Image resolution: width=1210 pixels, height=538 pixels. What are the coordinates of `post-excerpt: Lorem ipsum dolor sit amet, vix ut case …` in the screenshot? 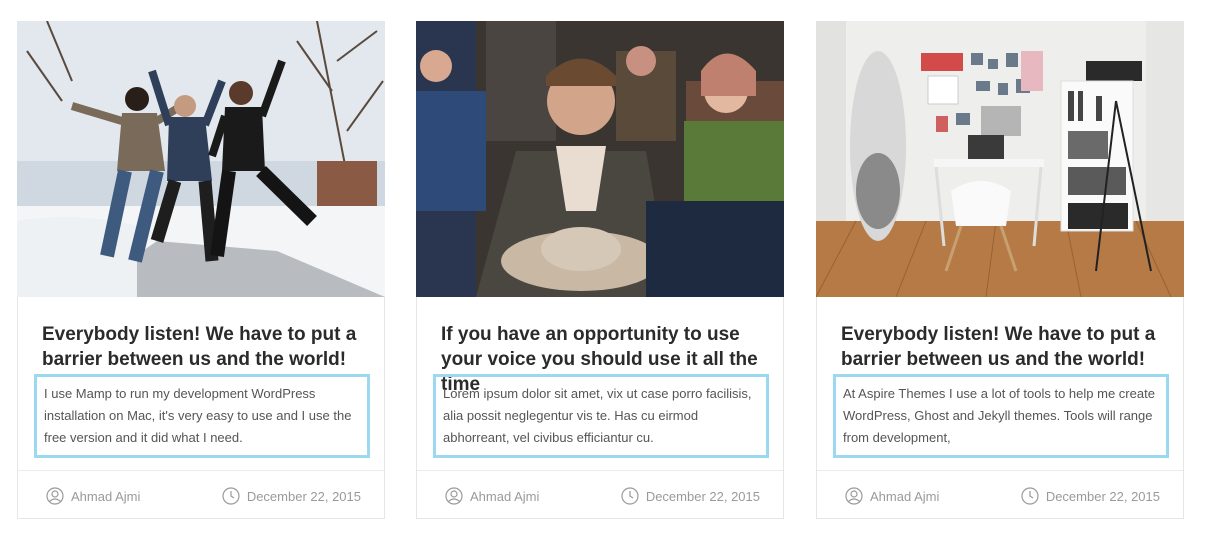 It's located at (601, 416).